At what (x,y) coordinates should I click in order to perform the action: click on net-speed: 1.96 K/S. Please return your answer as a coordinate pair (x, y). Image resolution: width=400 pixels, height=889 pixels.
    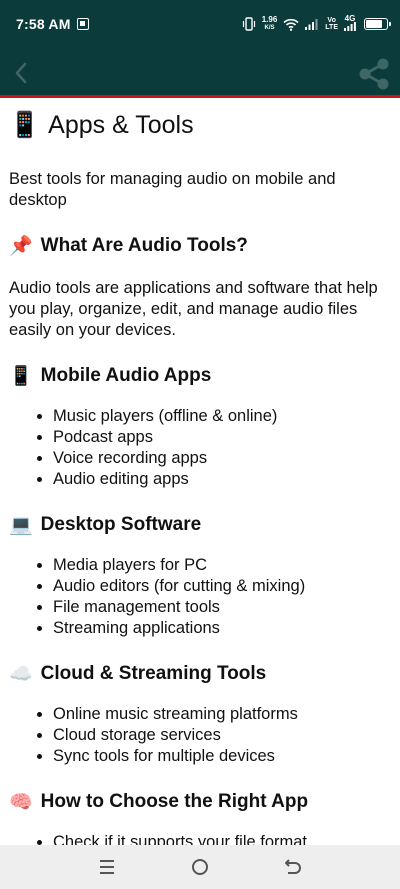
    Looking at the image, I should click on (270, 24).